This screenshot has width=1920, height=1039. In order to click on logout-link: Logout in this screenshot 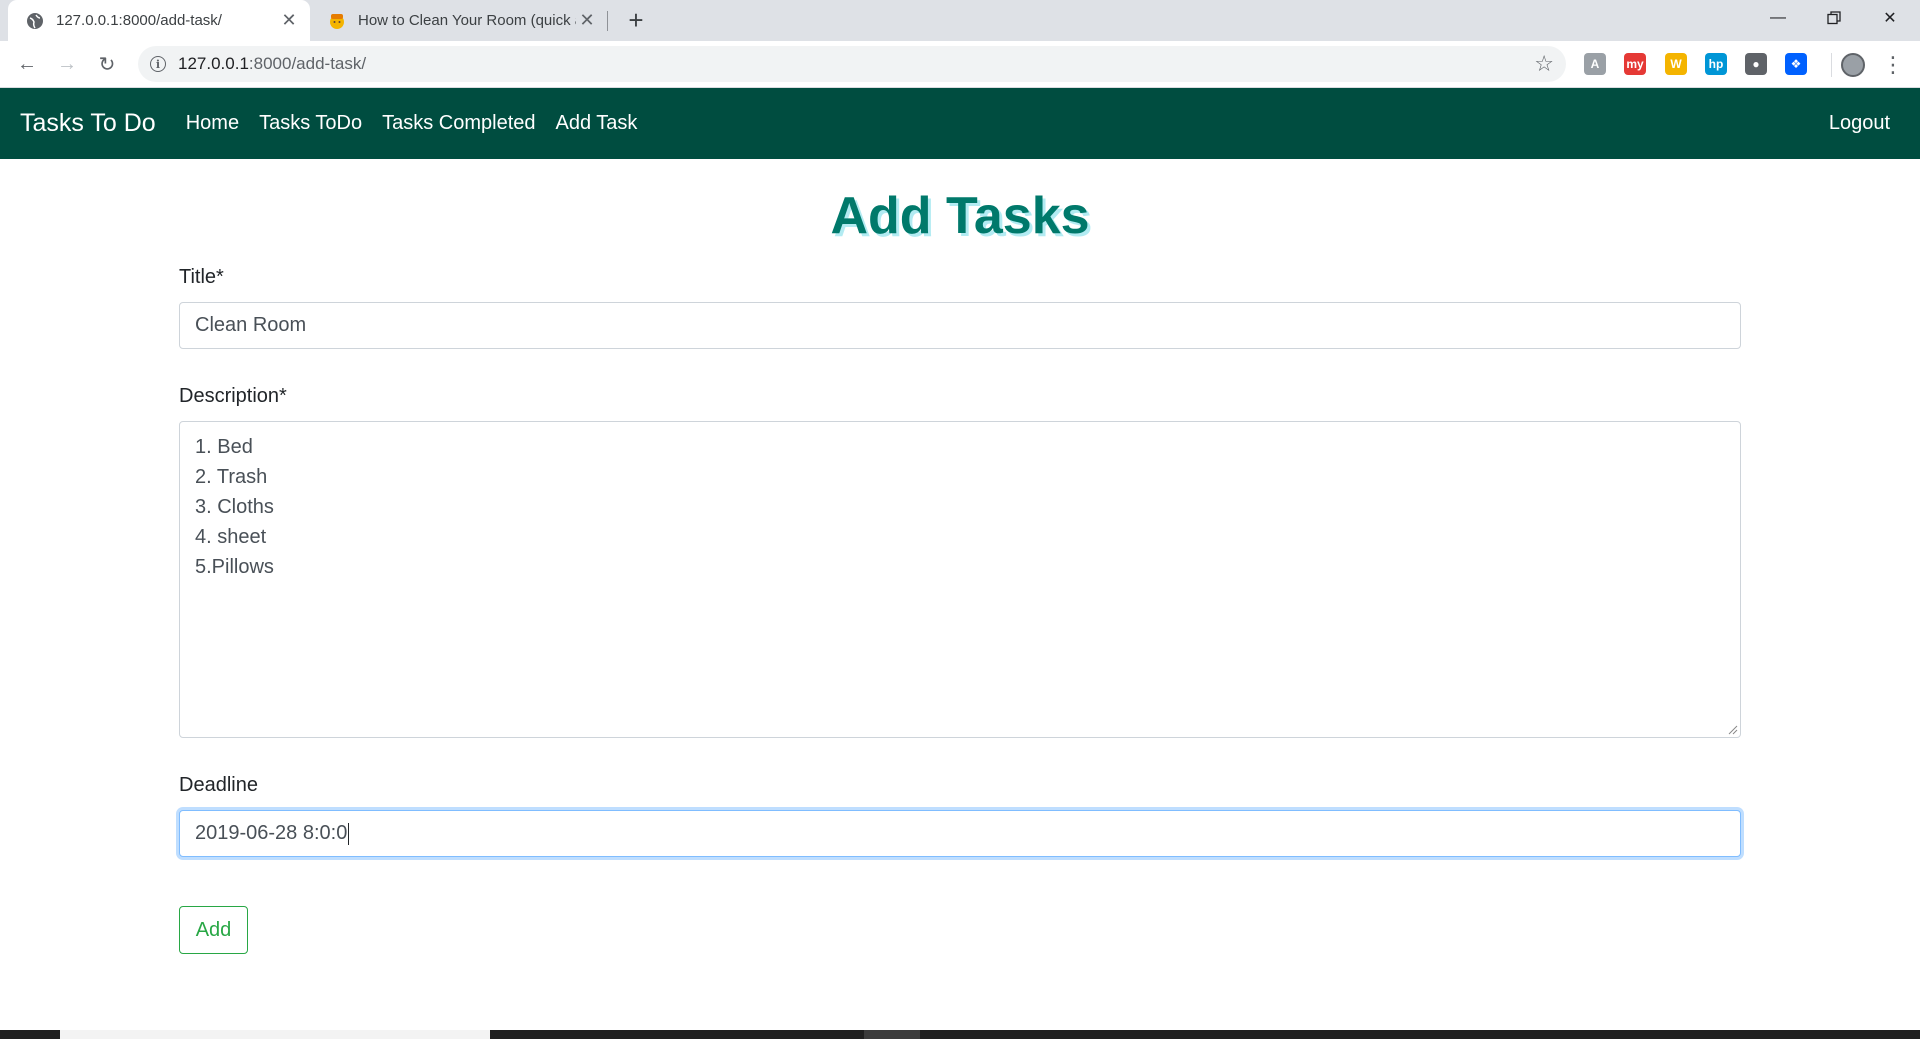, I will do `click(1859, 123)`.